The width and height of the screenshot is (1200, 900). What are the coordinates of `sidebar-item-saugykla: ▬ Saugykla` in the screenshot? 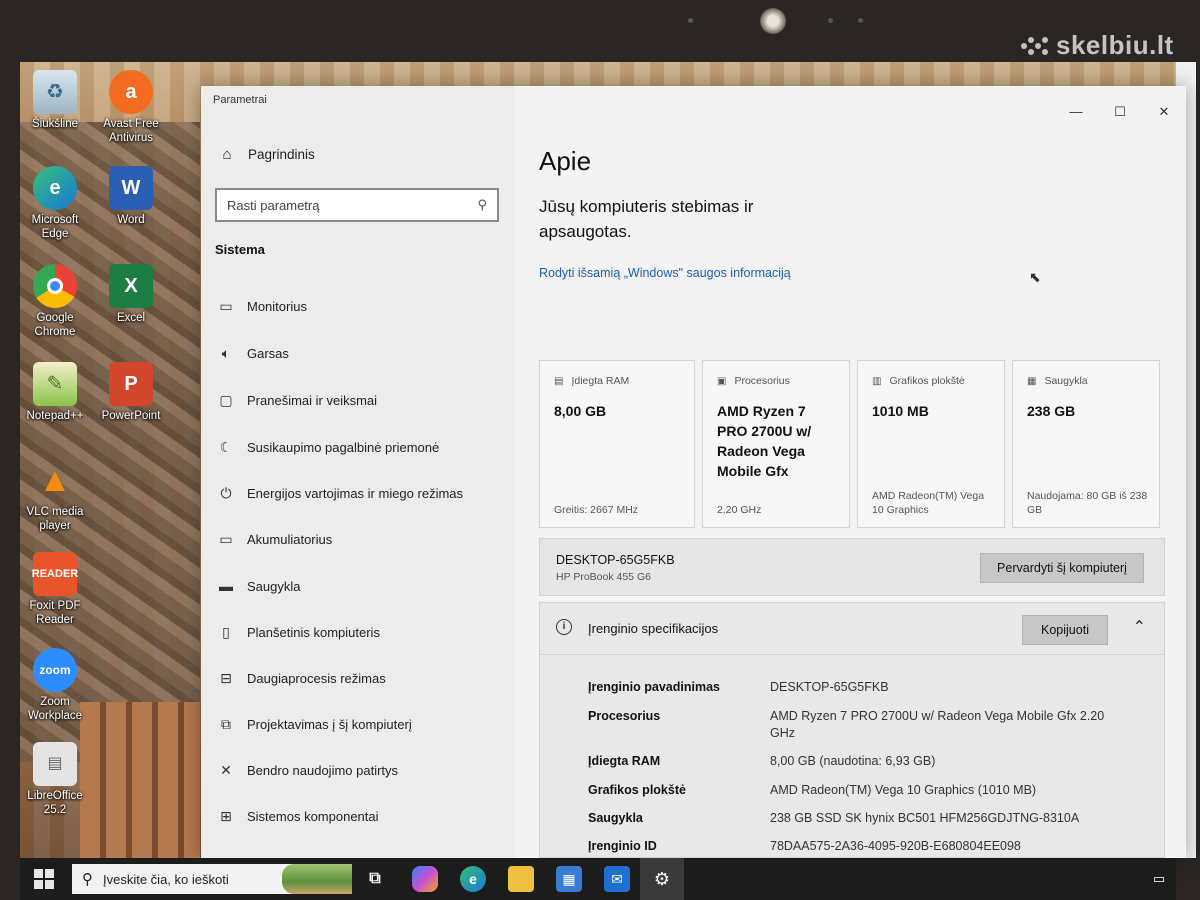 It's located at (258, 586).